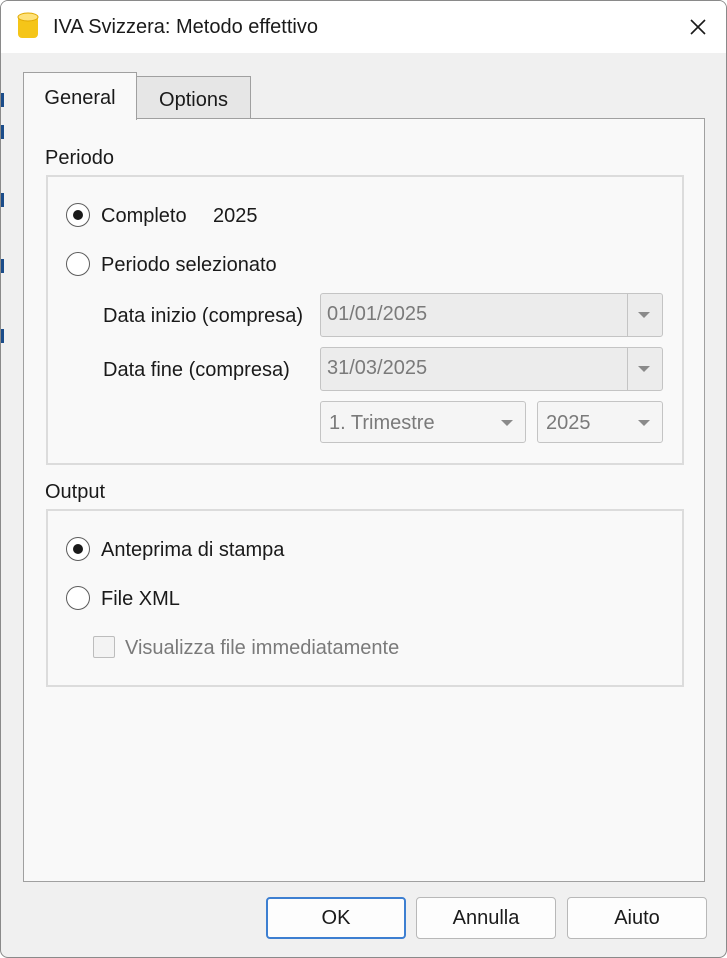 The width and height of the screenshot is (727, 958). What do you see at coordinates (491, 369) in the screenshot?
I see `data-fine-combo: 31/03/2025` at bounding box center [491, 369].